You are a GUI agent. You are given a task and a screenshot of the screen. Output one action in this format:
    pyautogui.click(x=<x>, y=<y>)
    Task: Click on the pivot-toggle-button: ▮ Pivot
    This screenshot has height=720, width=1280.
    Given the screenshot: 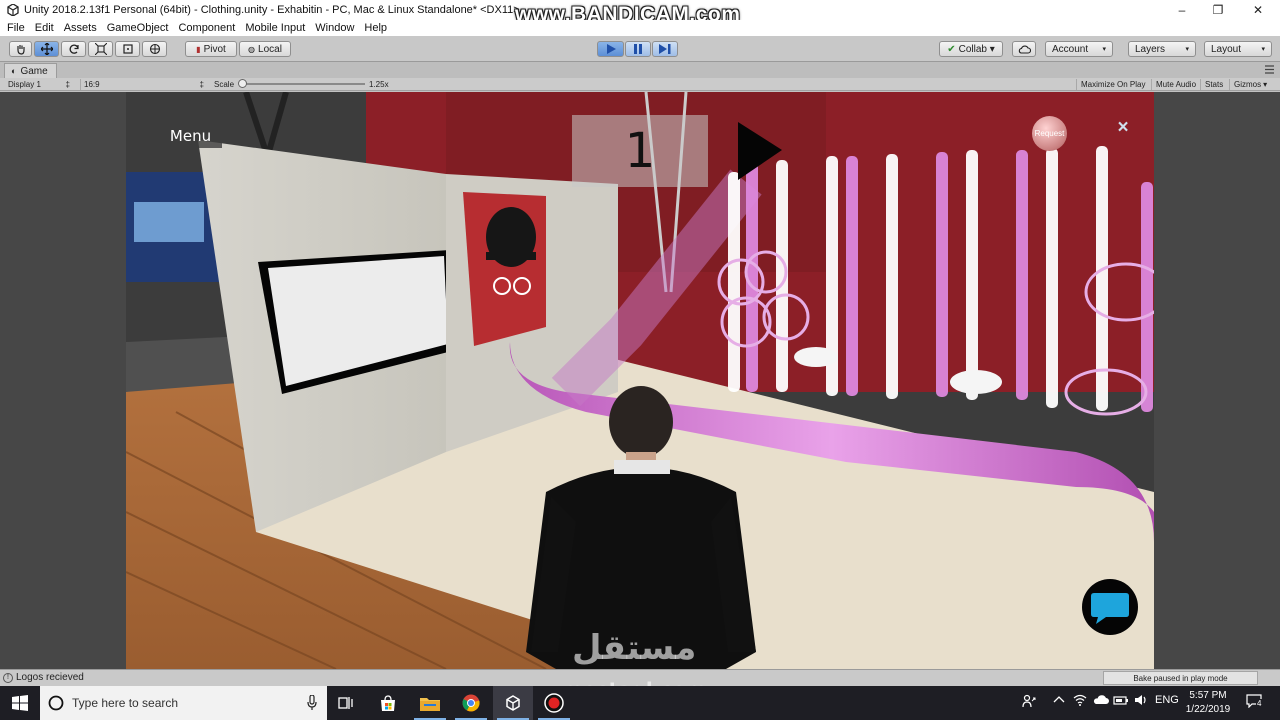 What is the action you would take?
    pyautogui.click(x=211, y=49)
    